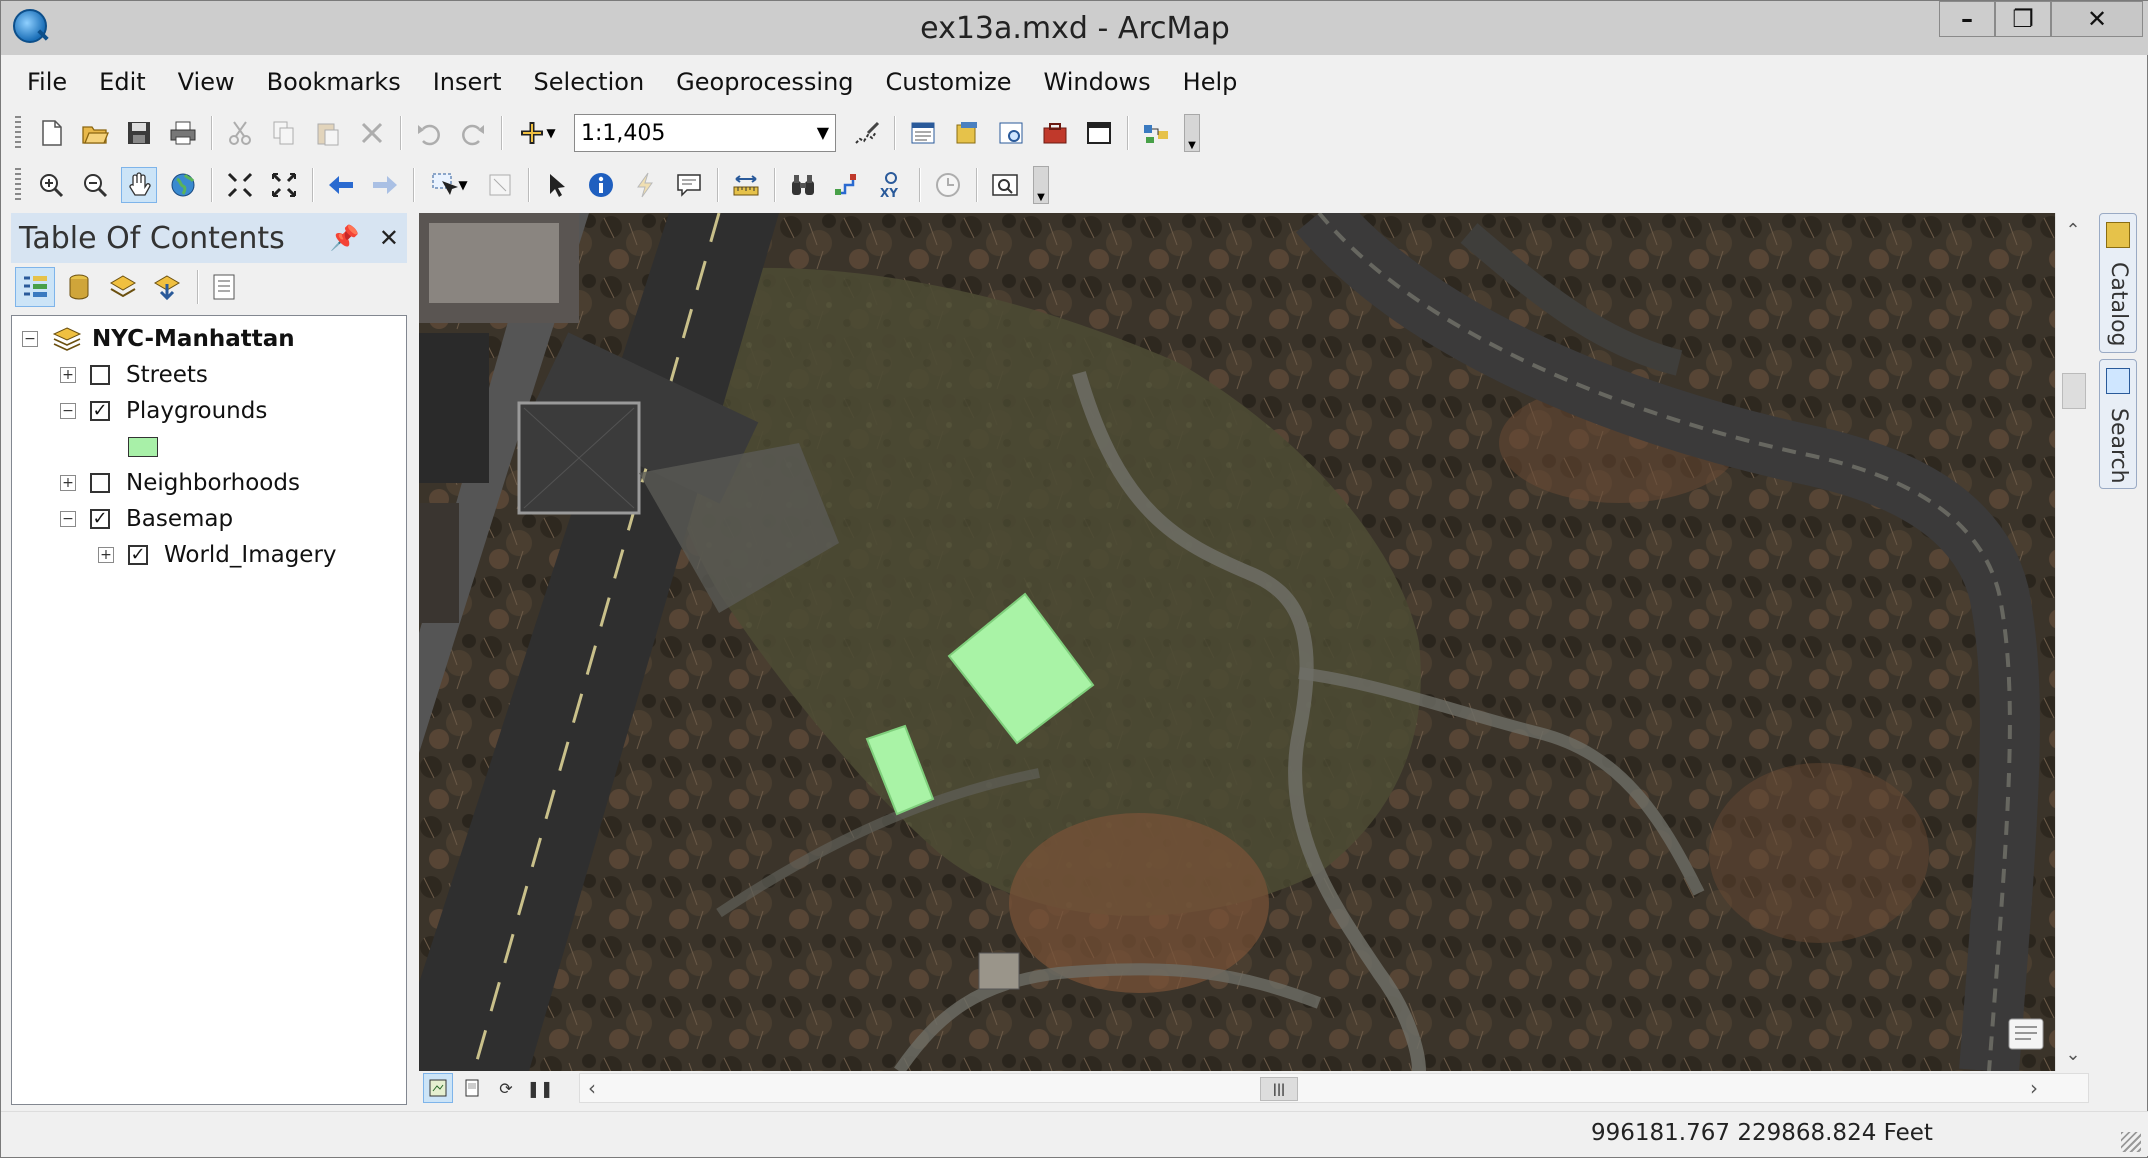 This screenshot has width=2148, height=1158. Describe the element at coordinates (35, 287) in the screenshot. I see `list-by-drawing-order-button` at that location.